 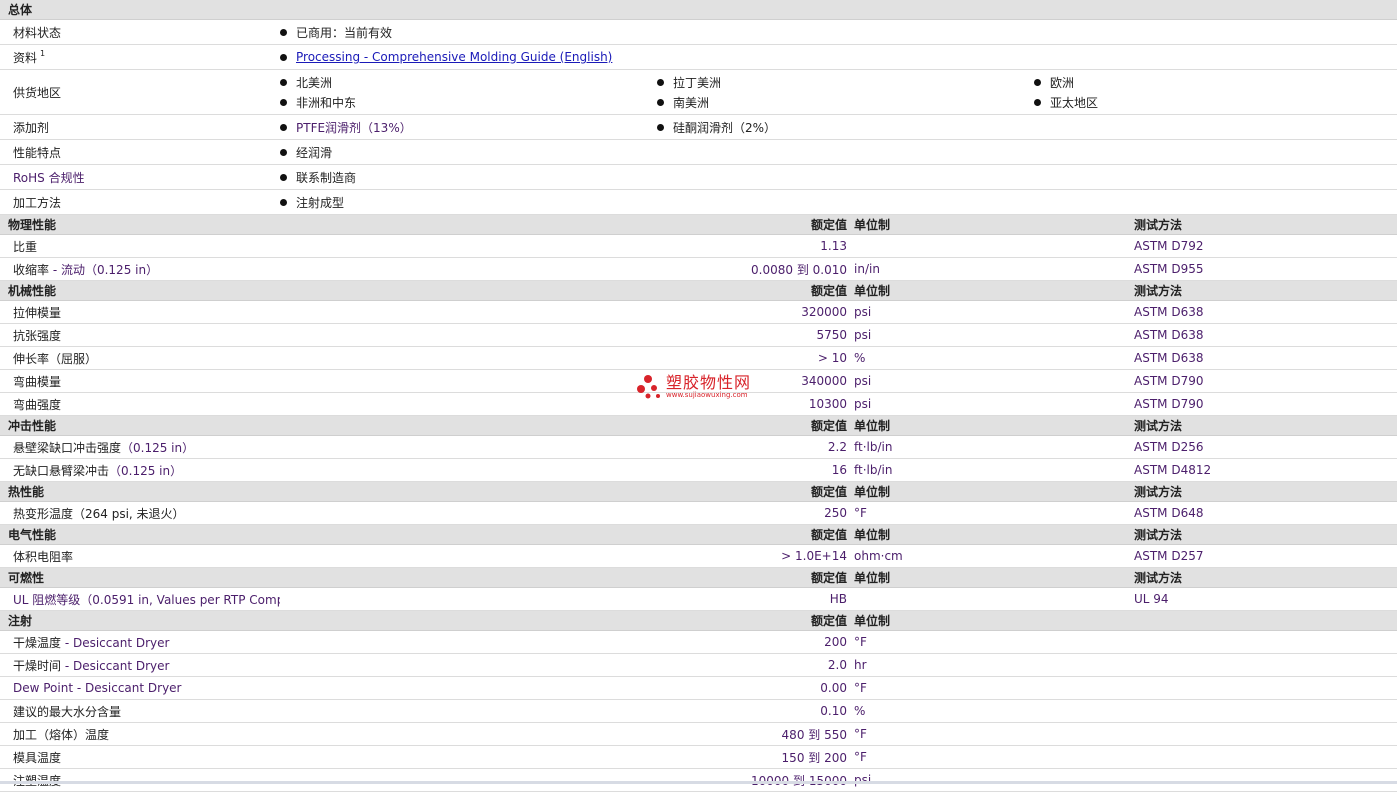 What do you see at coordinates (1265, 246) in the screenshot?
I see `property-test-method: ASTM D792` at bounding box center [1265, 246].